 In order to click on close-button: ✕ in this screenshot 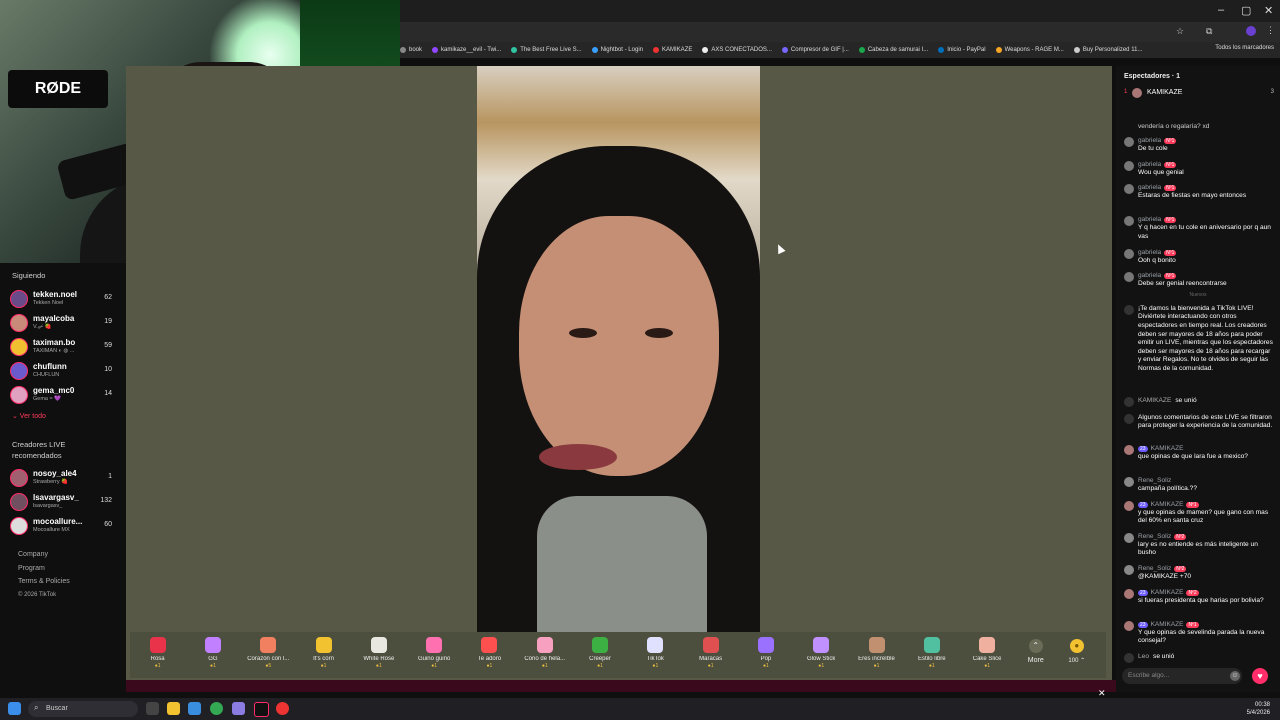, I will do `click(1268, 10)`.